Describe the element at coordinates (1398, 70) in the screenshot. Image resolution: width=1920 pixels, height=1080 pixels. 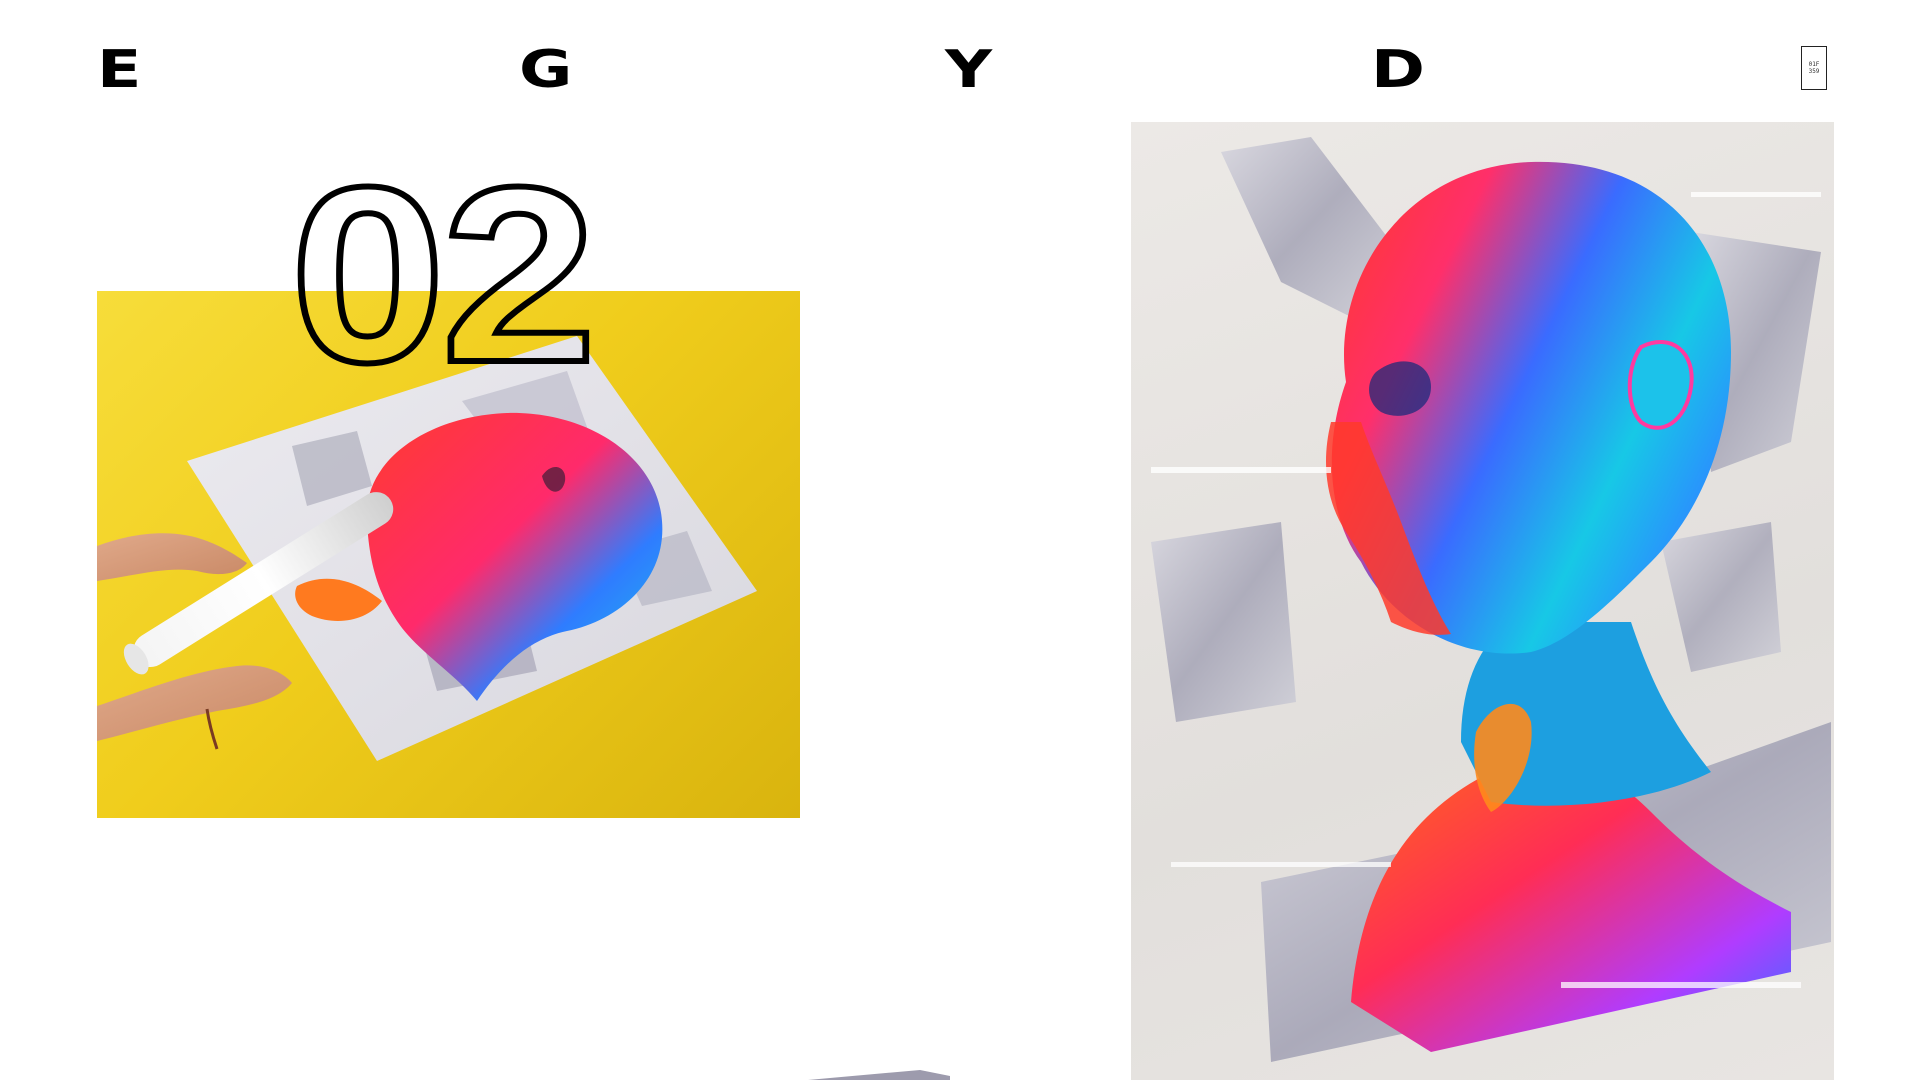
I see `logo-letter-d: D` at that location.